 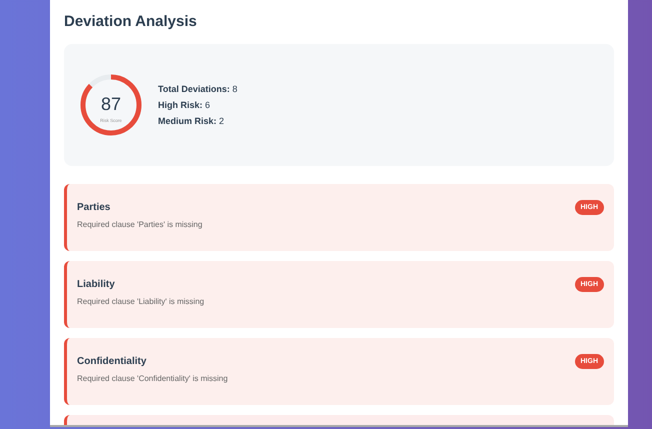 What do you see at coordinates (152, 378) in the screenshot?
I see `deviation-description: Required clause 'Confidentiality' is missing` at bounding box center [152, 378].